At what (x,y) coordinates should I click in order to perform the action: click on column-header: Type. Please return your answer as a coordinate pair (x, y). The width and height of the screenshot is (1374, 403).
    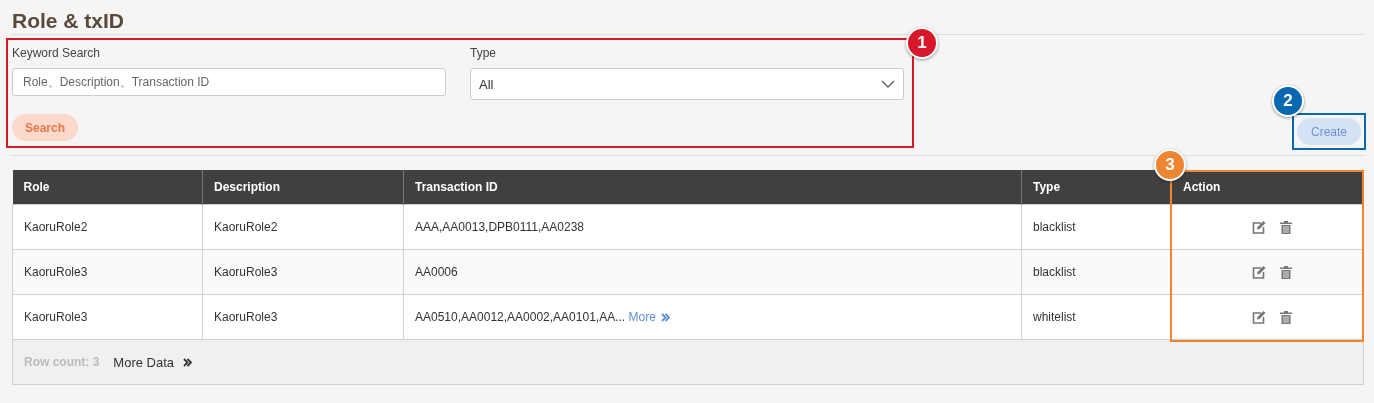
    Looking at the image, I should click on (1096, 187).